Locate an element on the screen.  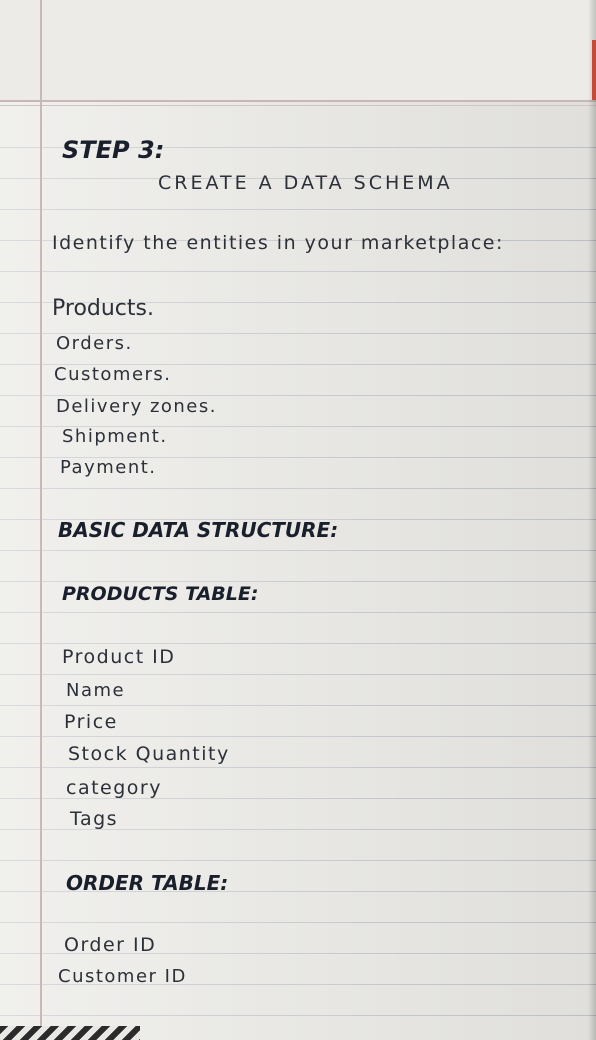
basic-structure-heading: BASIC DATA STRUCTURE: is located at coordinates (198, 530).